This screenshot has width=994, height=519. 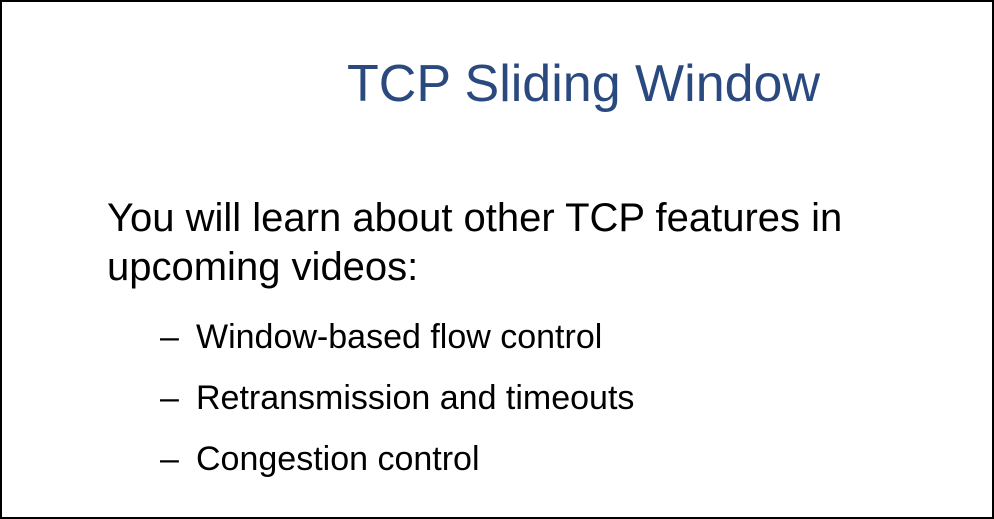 I want to click on sub-bullet-item: – Window-based flow control, so click(x=397, y=350).